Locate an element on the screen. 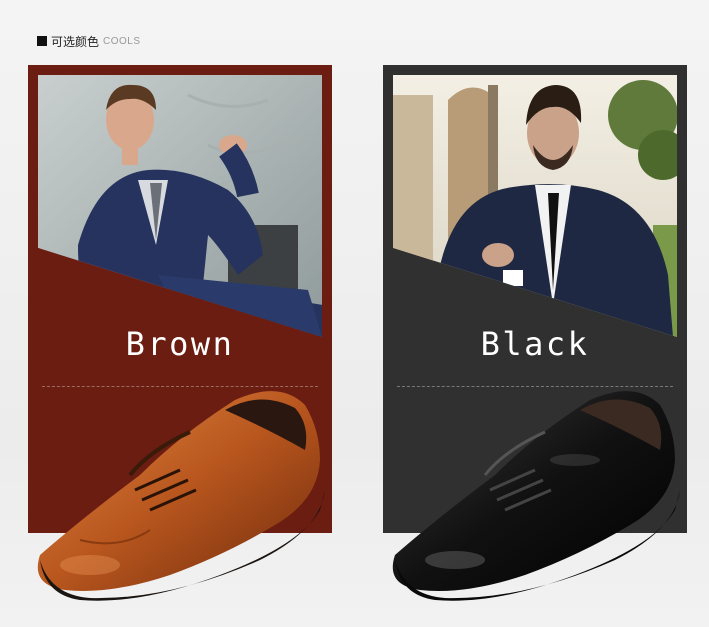 The image size is (709, 627). shoe-black-image is located at coordinates (536, 496).